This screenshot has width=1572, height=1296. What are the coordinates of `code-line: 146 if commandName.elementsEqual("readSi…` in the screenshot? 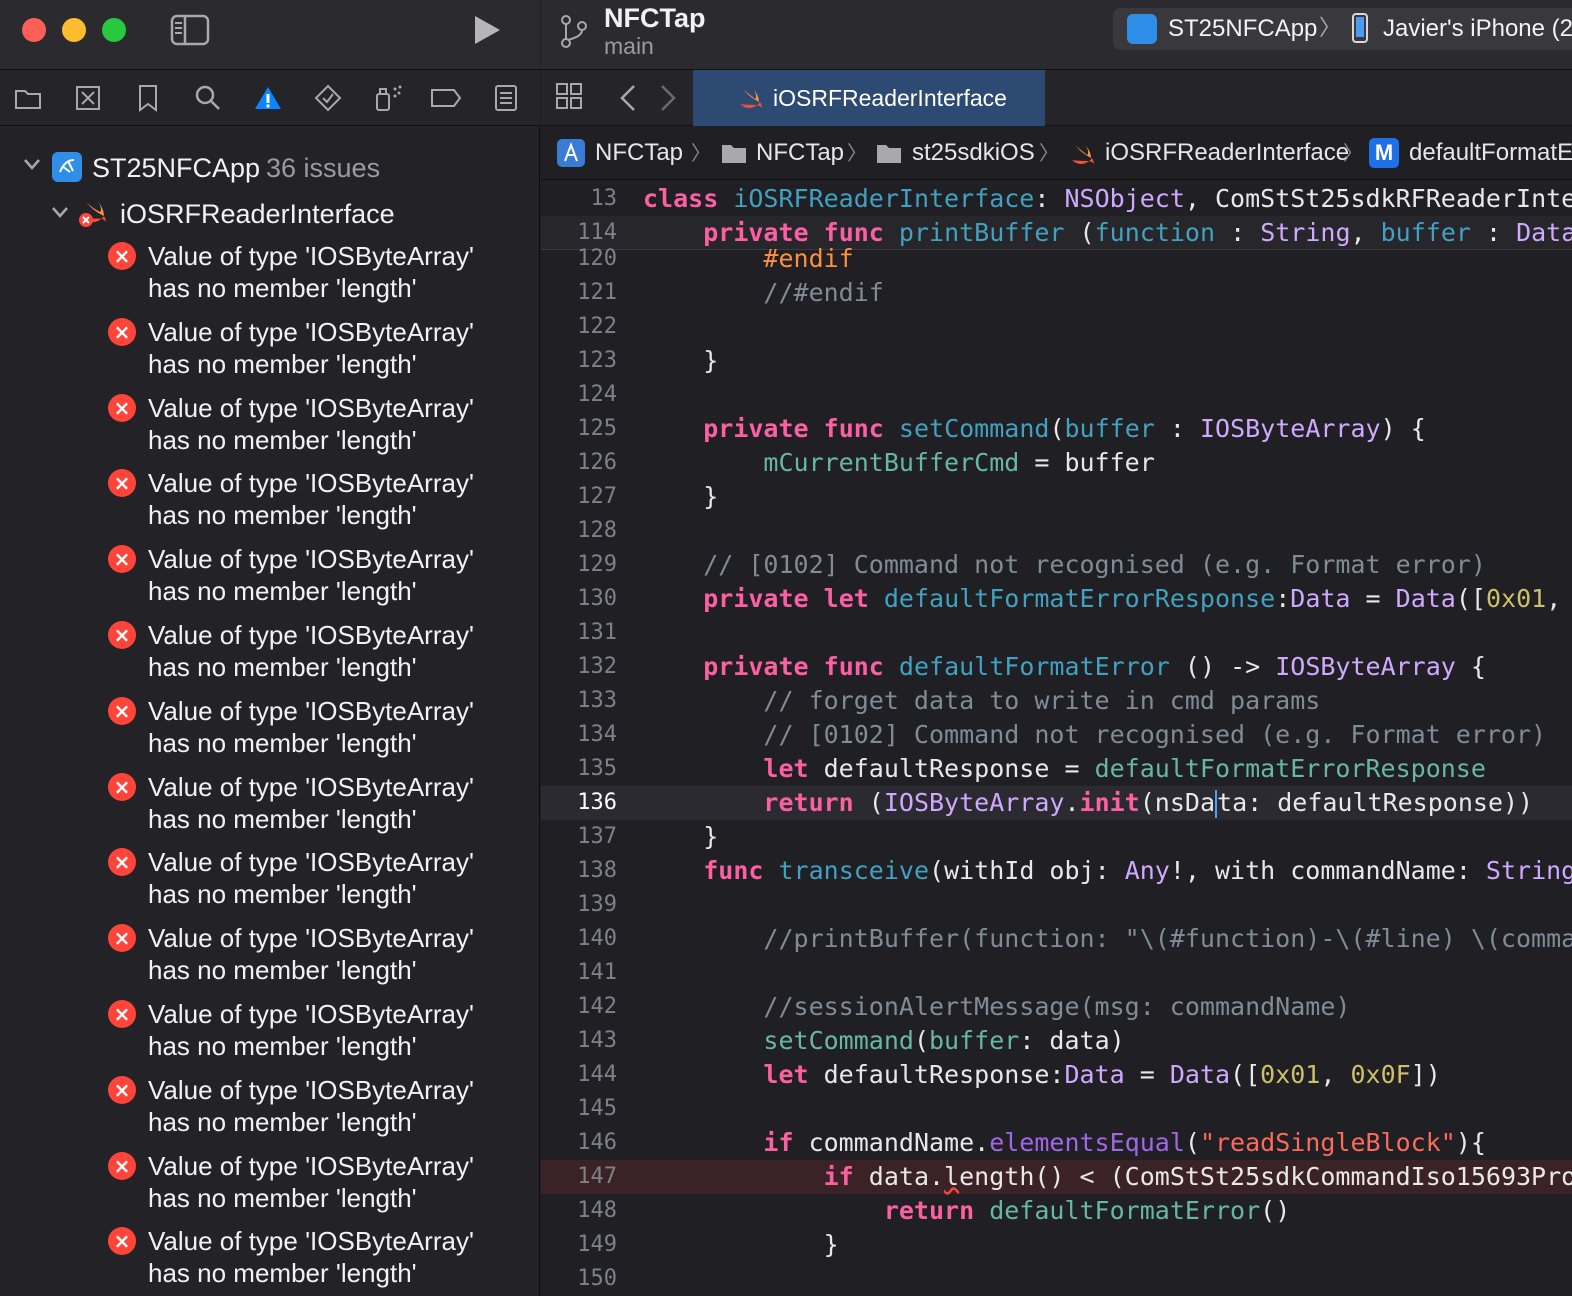 It's located at (1056, 1143).